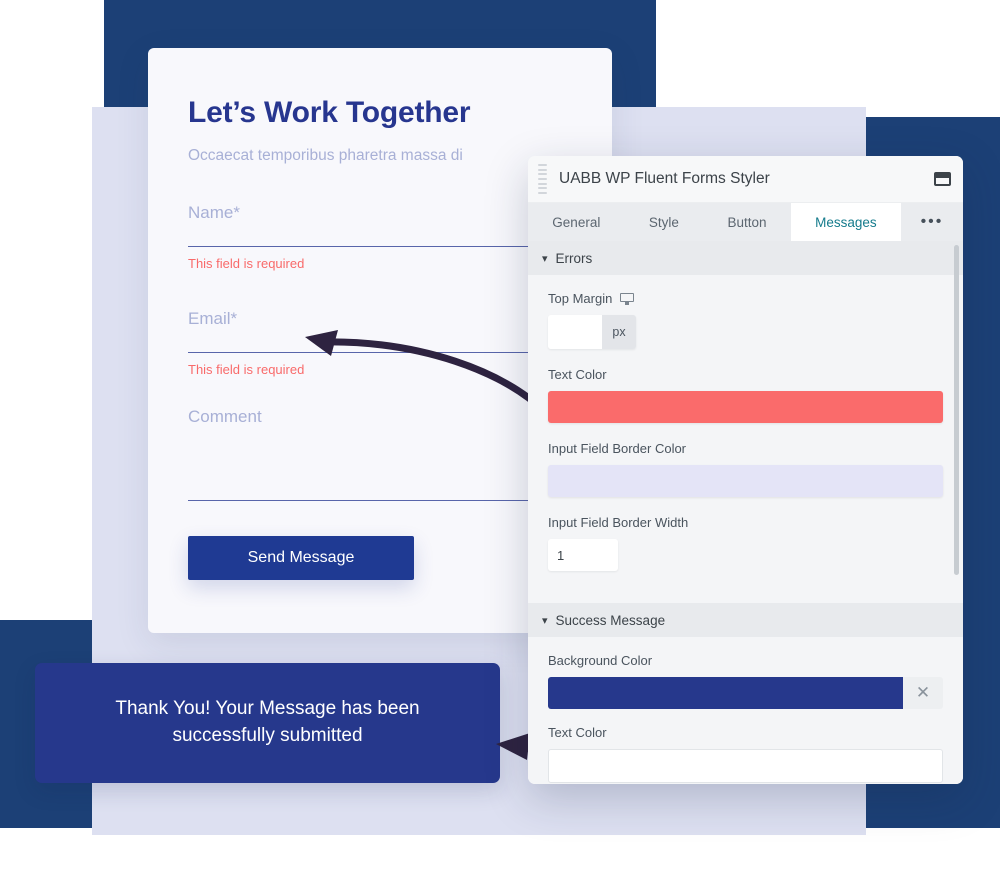  Describe the element at coordinates (664, 178) in the screenshot. I see `panel-title: UABB WP Fluent Forms Styler` at that location.